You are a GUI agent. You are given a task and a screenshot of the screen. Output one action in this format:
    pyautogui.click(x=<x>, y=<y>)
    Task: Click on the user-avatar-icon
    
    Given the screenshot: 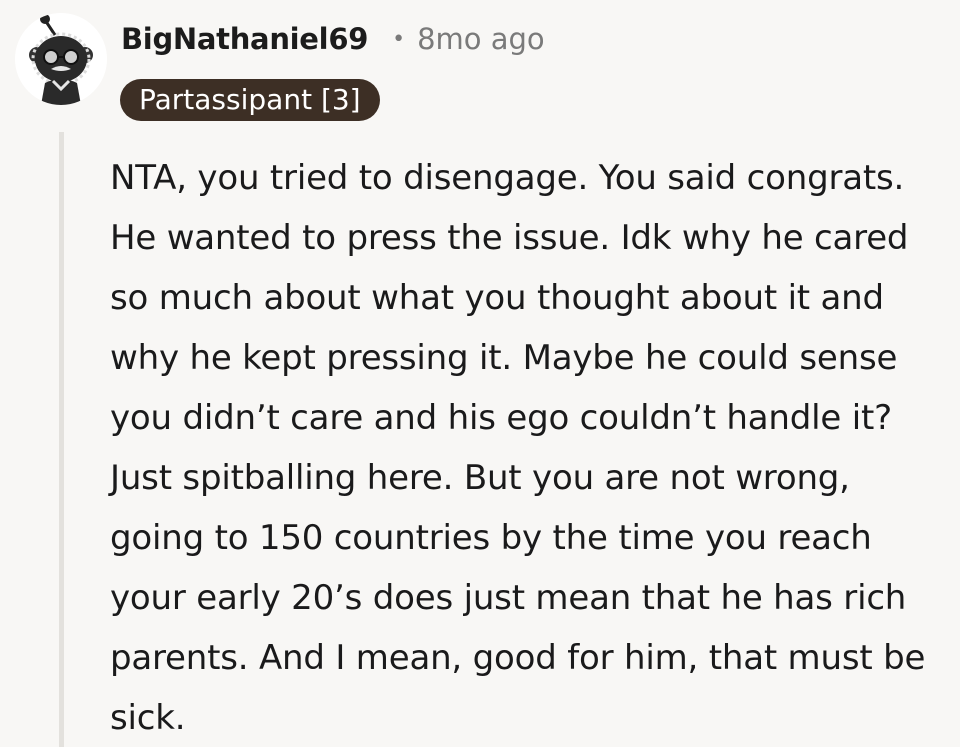 What is the action you would take?
    pyautogui.click(x=61, y=59)
    